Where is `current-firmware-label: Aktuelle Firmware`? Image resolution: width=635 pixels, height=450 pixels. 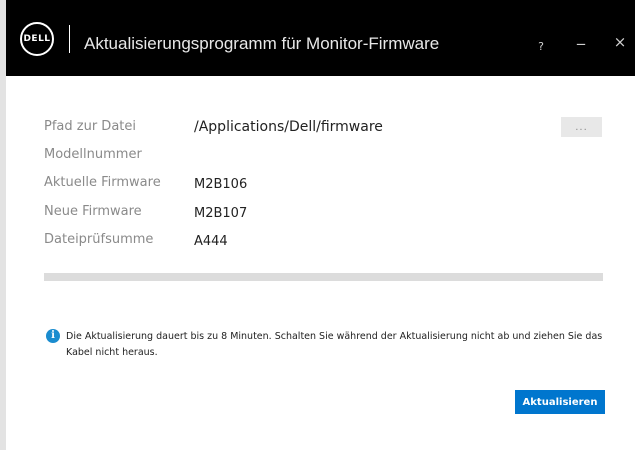
current-firmware-label: Aktuelle Firmware is located at coordinates (102, 182).